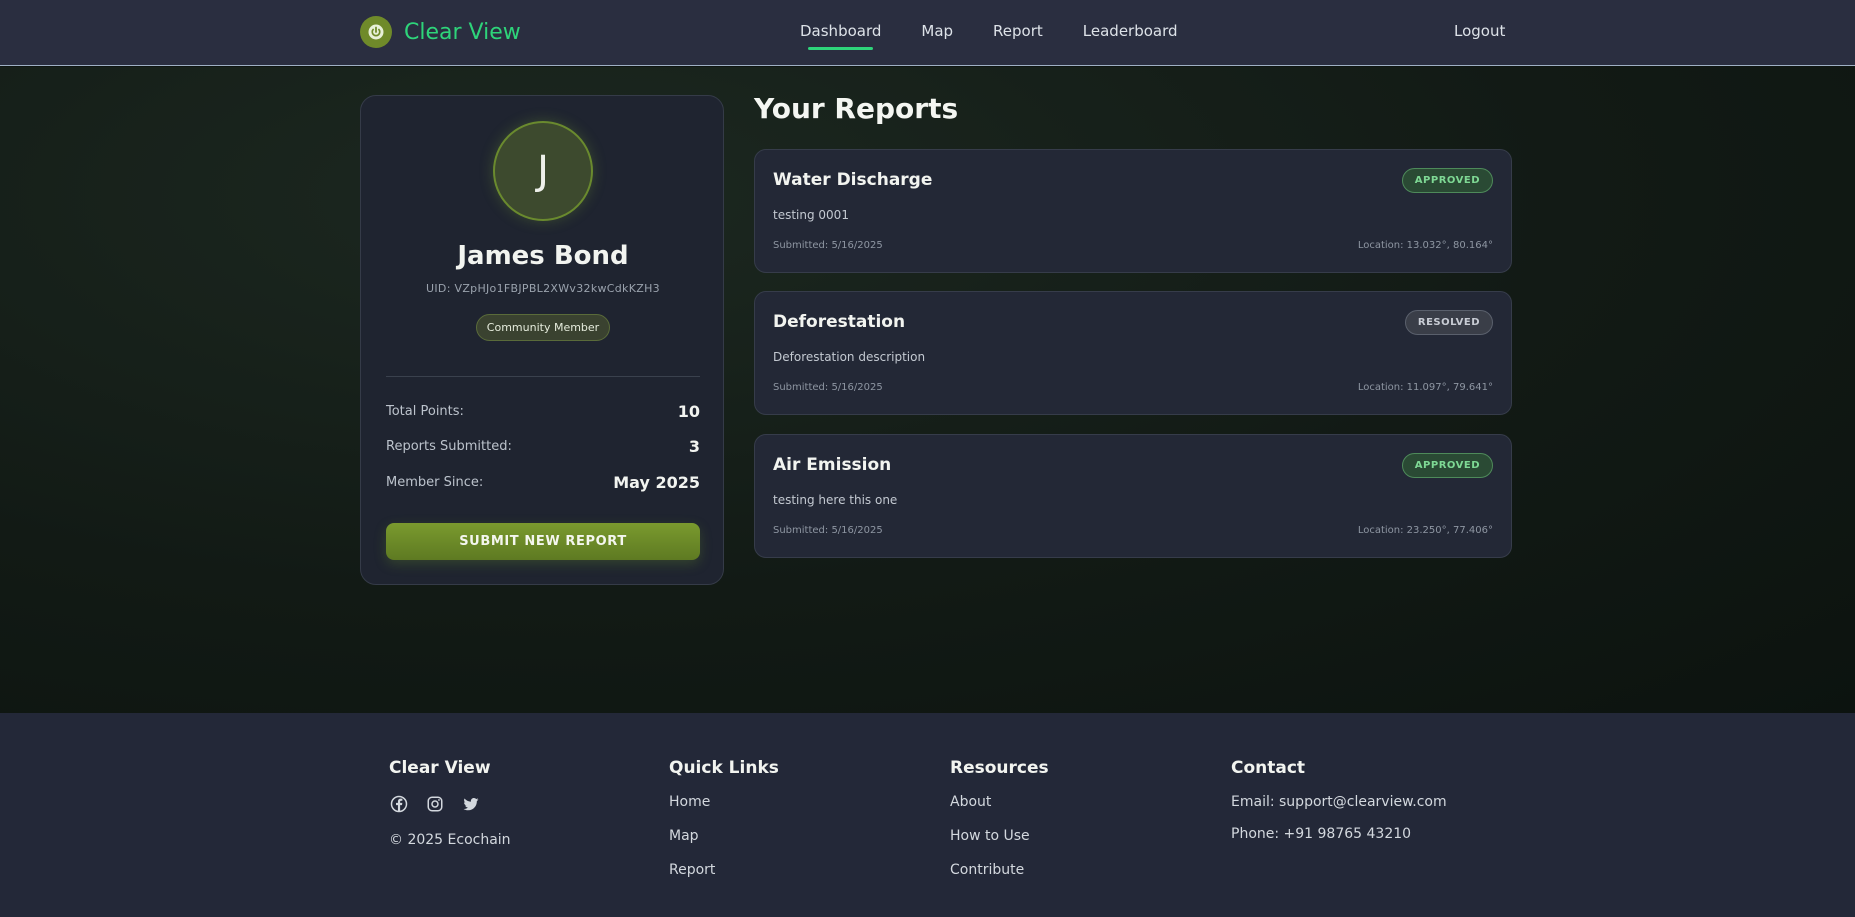  I want to click on reports-title: Your Reports, so click(856, 108).